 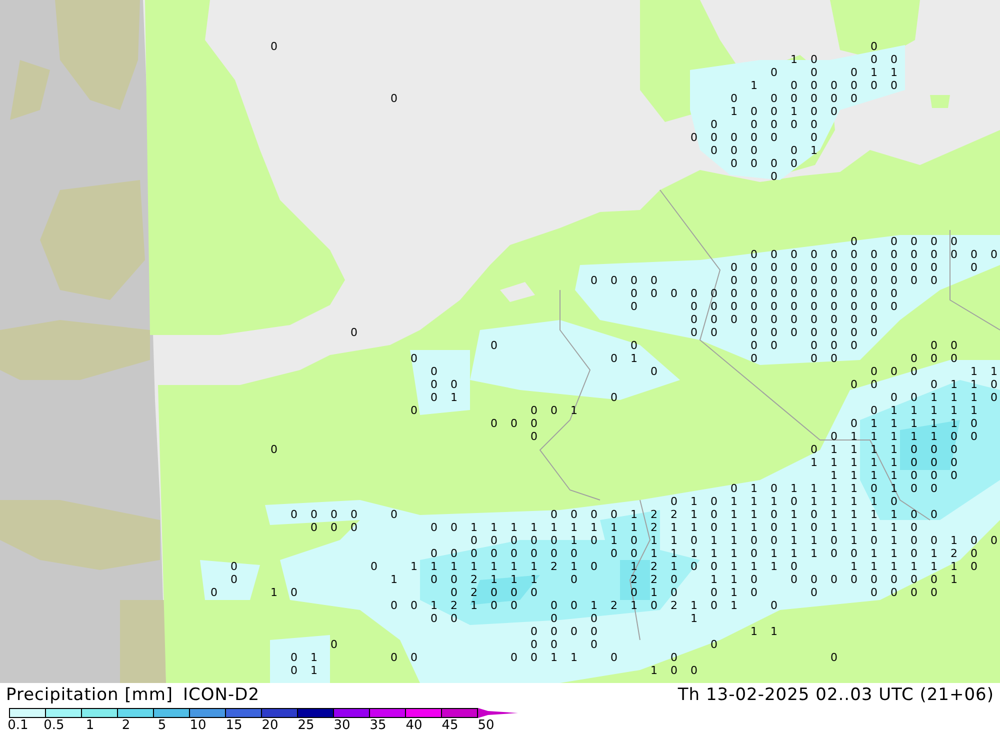 I want to click on legend-tick-label: 25, so click(x=306, y=725).